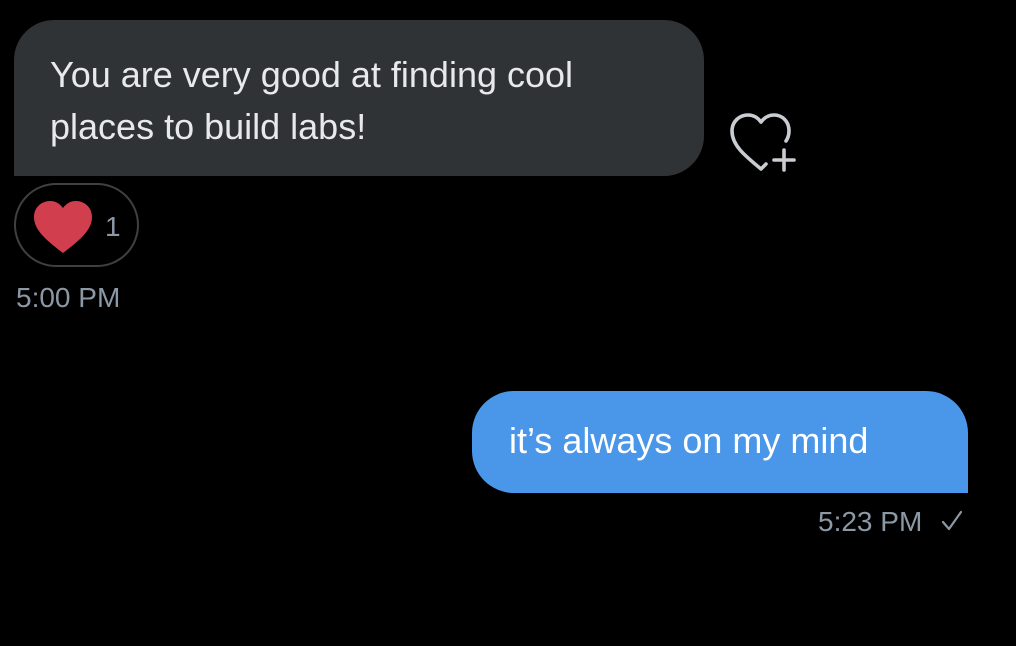 The image size is (1016, 646). What do you see at coordinates (952, 521) in the screenshot?
I see `check-icon` at bounding box center [952, 521].